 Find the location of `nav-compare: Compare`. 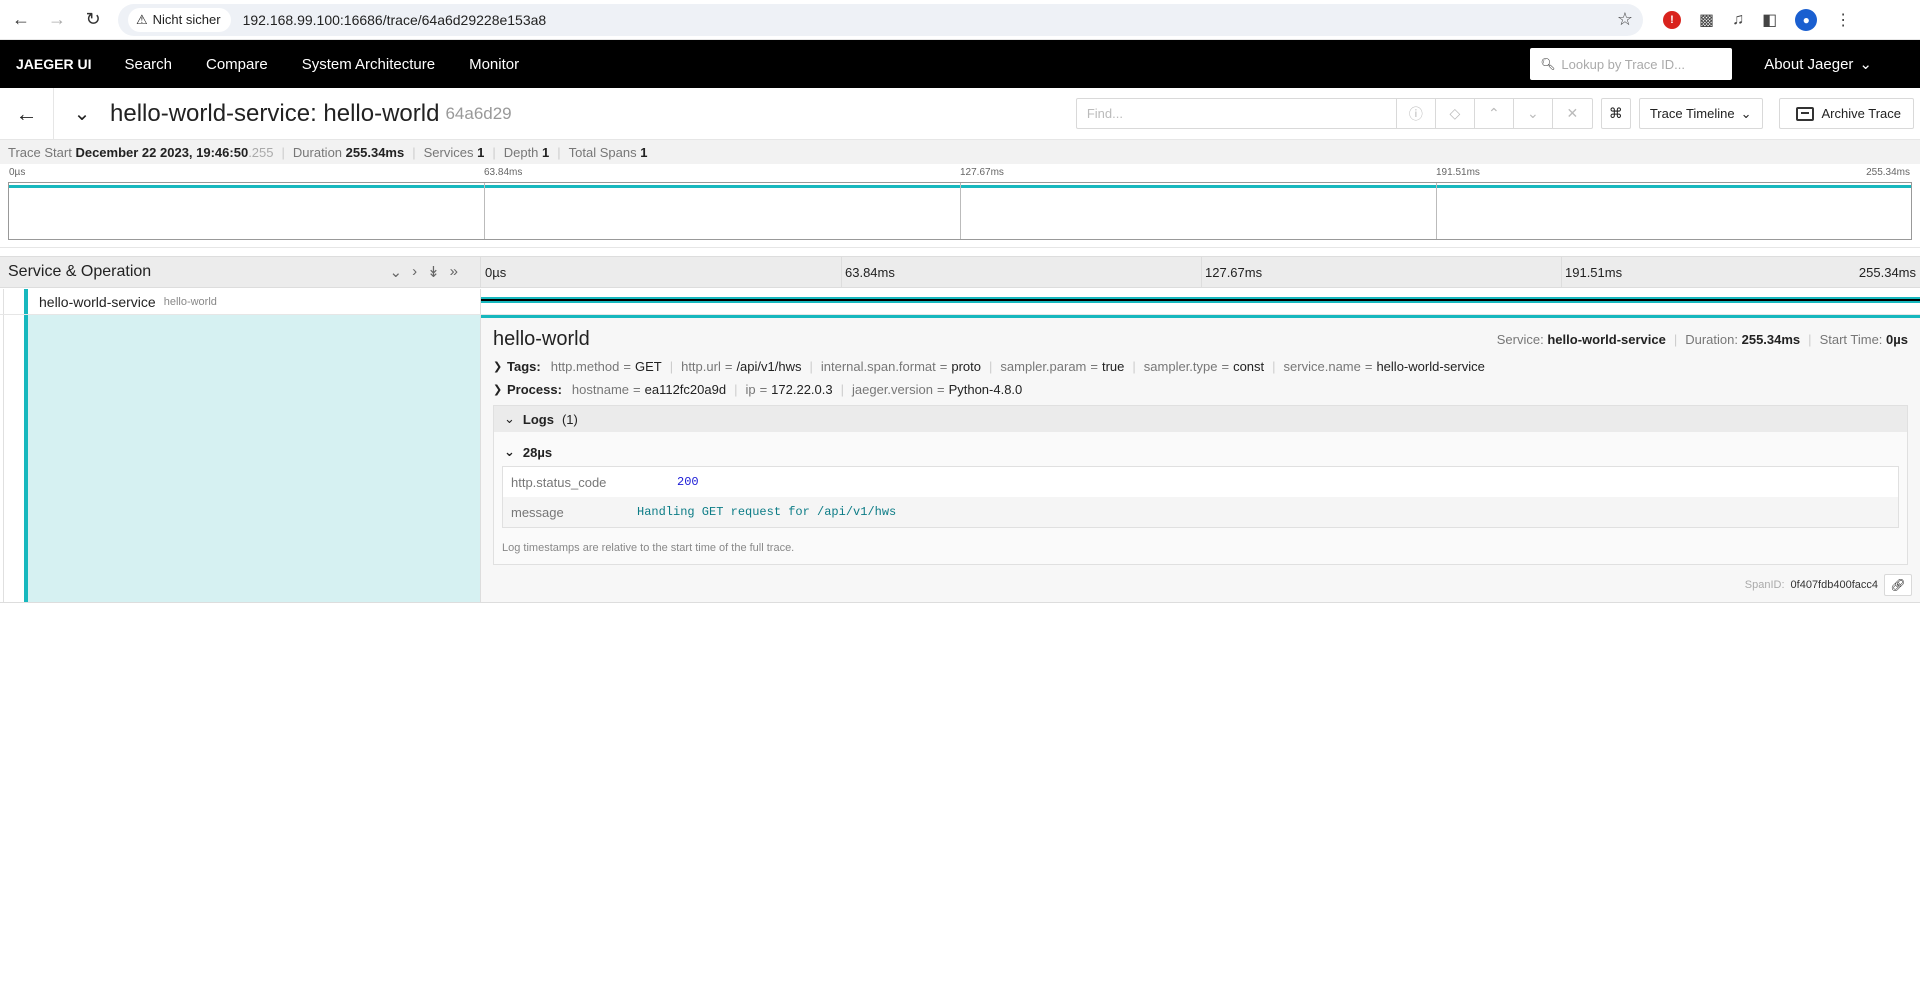

nav-compare: Compare is located at coordinates (237, 64).